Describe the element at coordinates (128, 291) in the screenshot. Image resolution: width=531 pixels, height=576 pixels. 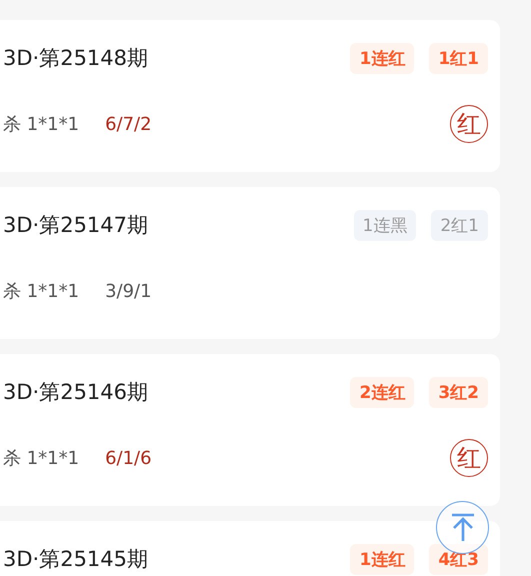
I see `draw-result: 3/9/1` at that location.